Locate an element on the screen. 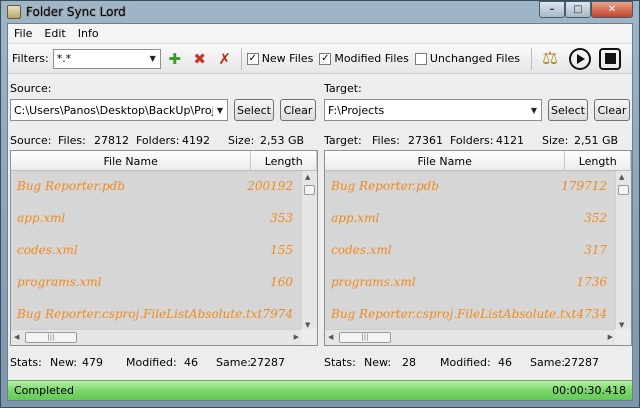  scroll-corner is located at coordinates (309, 337).